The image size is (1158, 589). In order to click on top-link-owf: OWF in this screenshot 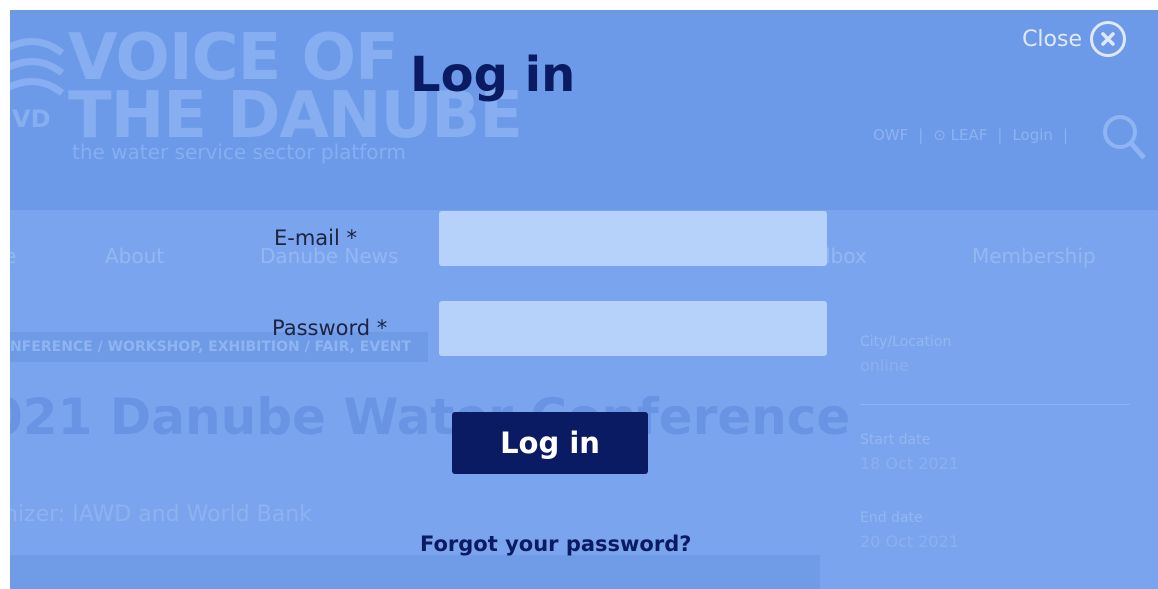, I will do `click(890, 135)`.